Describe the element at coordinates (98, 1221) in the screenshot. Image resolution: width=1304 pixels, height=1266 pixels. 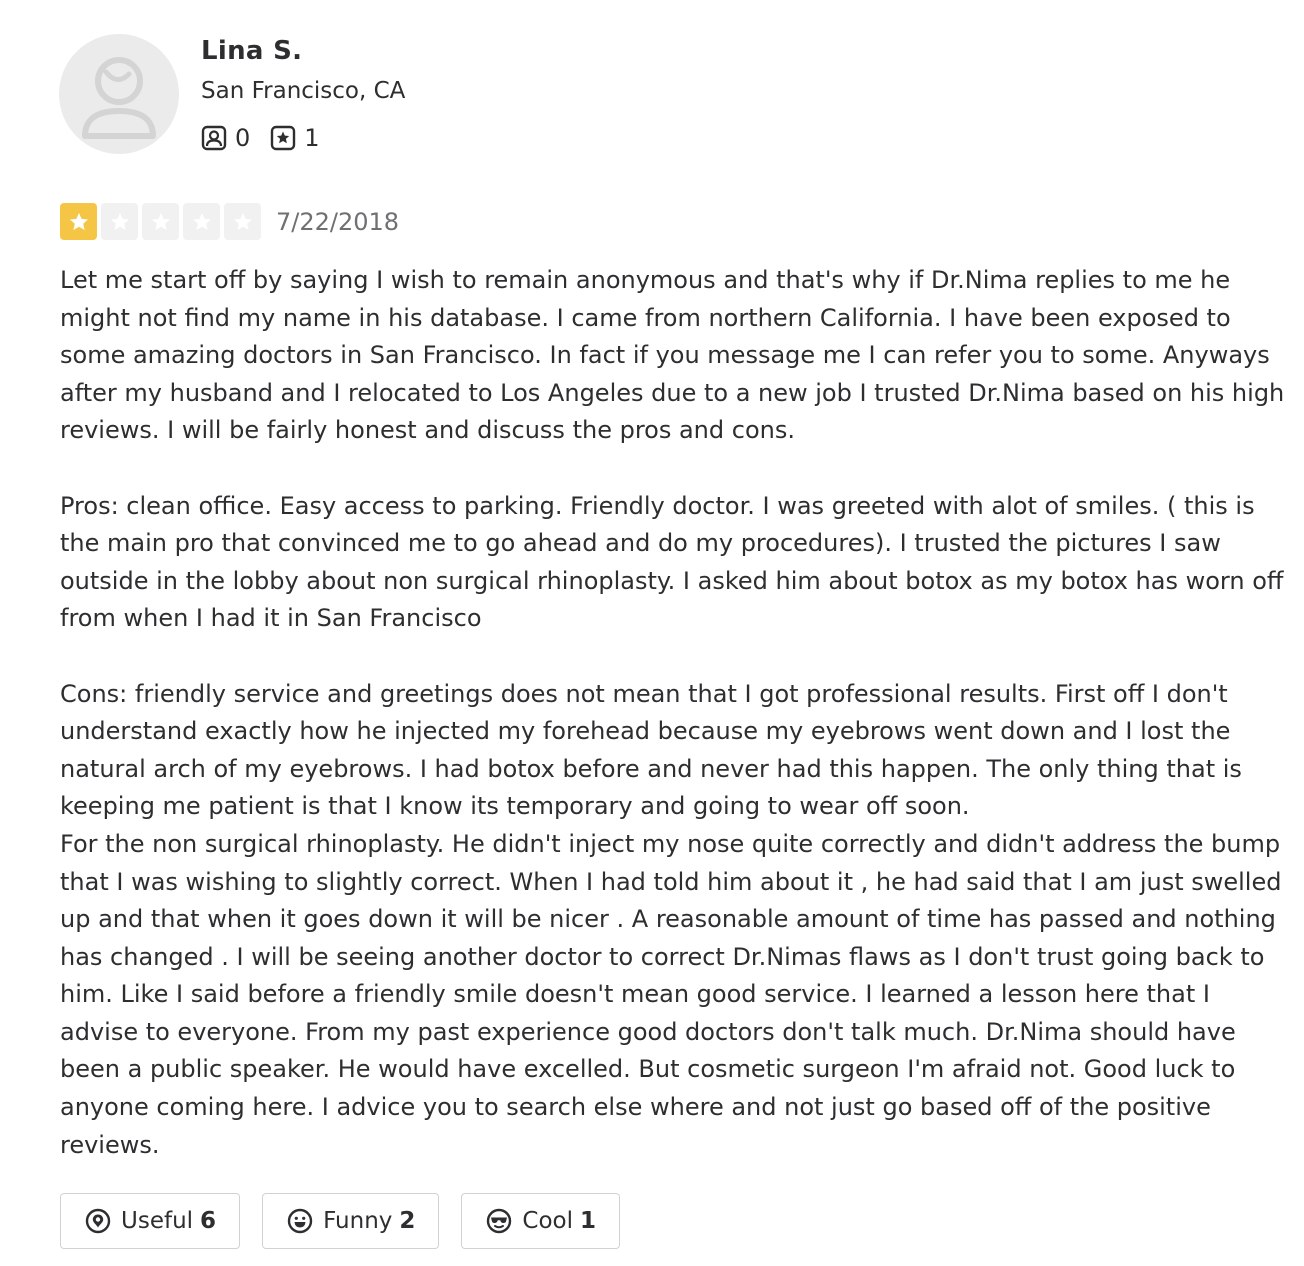
I see `useful-lightbulb-icon` at that location.